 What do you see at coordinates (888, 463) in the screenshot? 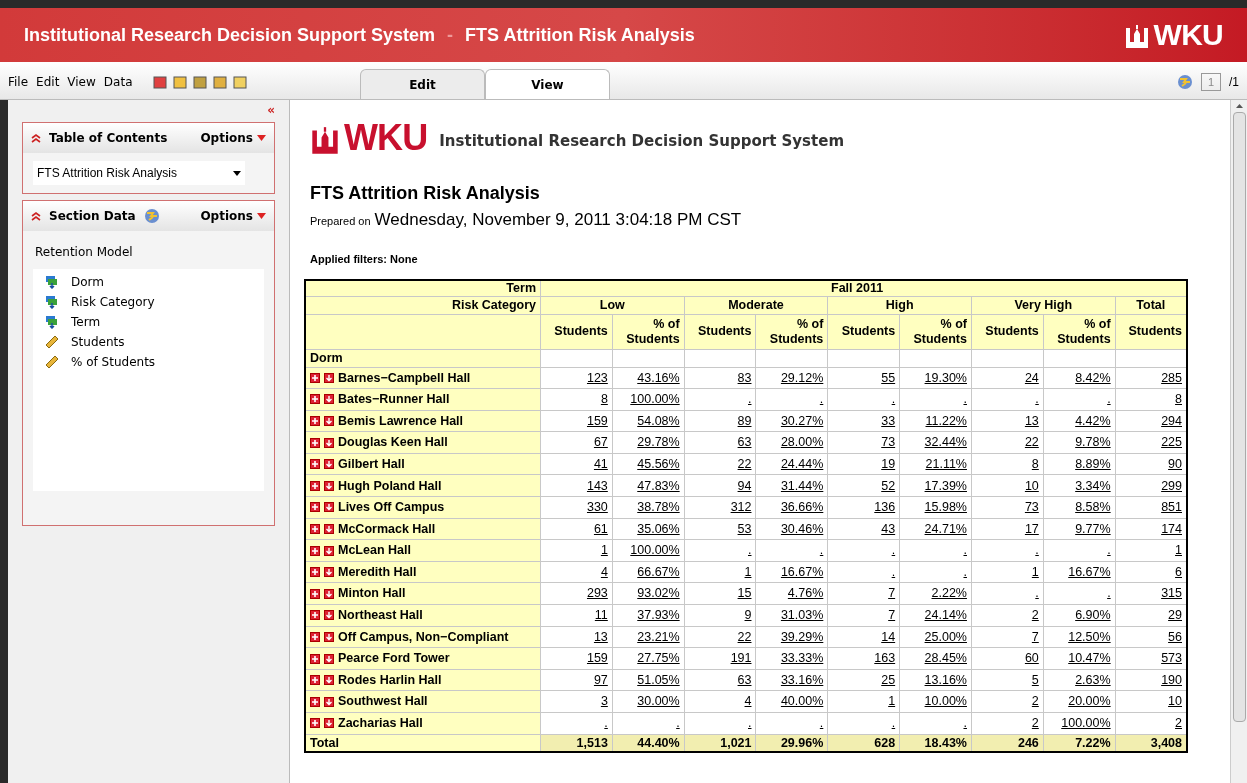
I see `data-link: 19` at bounding box center [888, 463].